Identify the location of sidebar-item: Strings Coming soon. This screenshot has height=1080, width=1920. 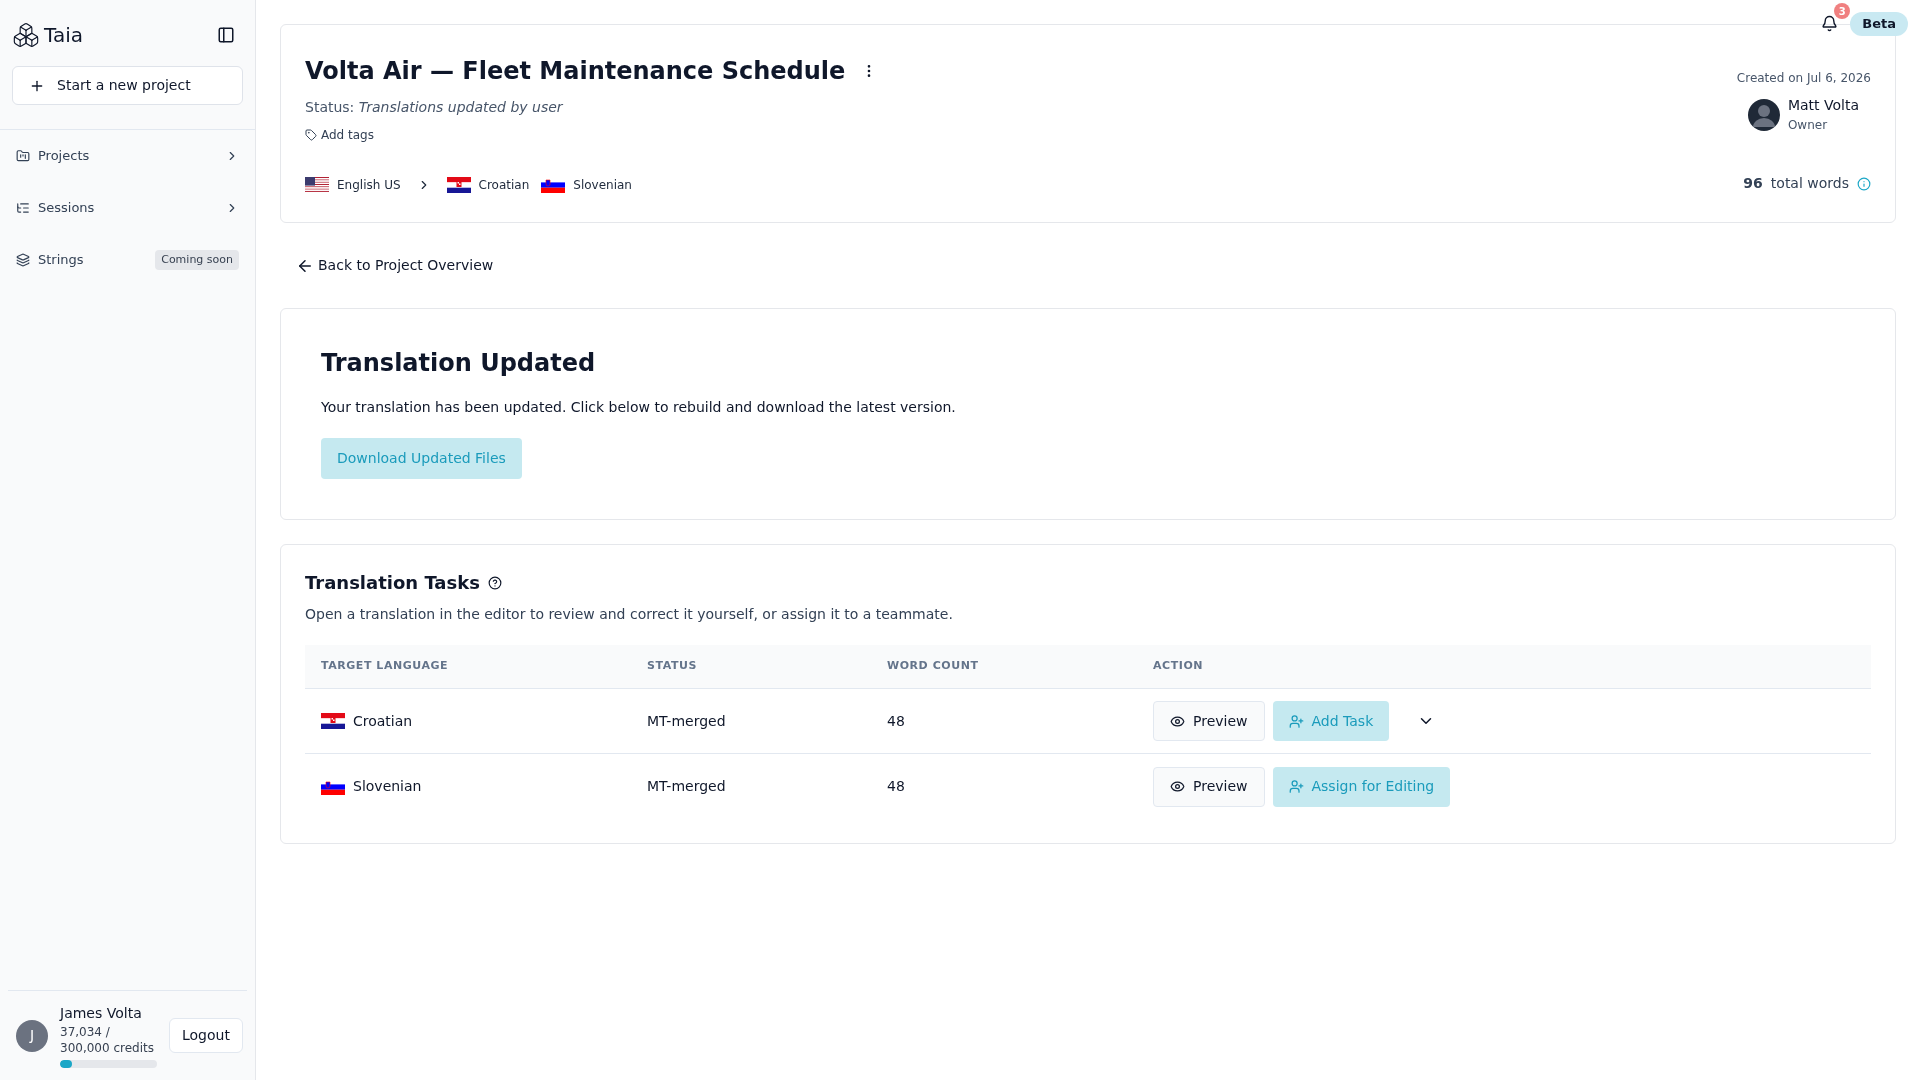
(127, 260).